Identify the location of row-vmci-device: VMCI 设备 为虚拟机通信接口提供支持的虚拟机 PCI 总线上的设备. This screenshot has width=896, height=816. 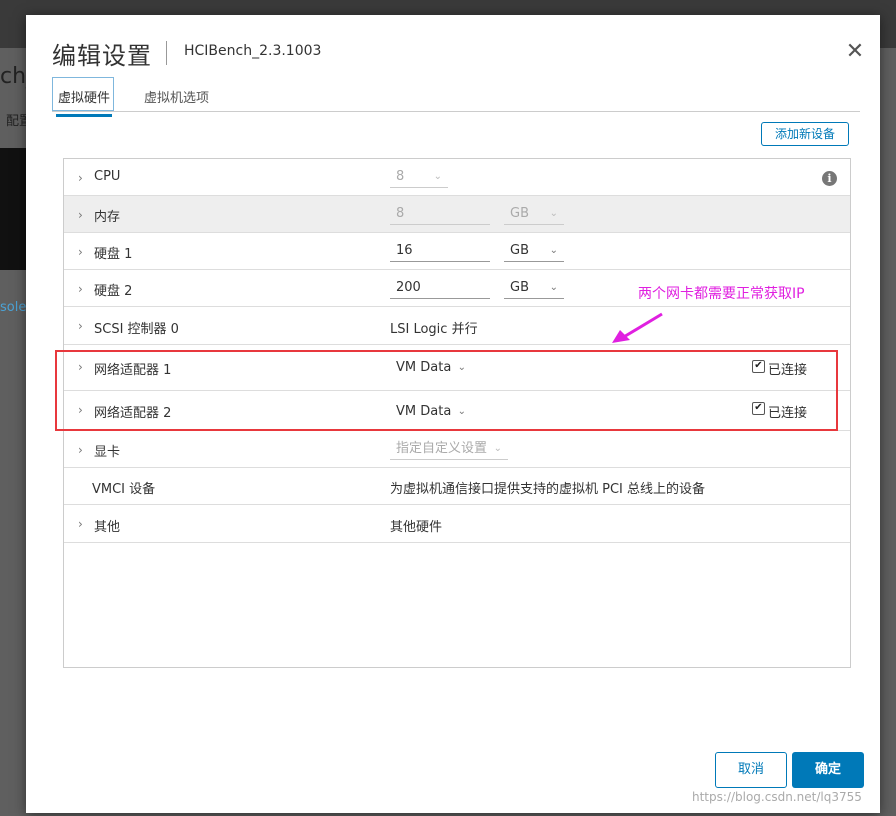
(457, 486).